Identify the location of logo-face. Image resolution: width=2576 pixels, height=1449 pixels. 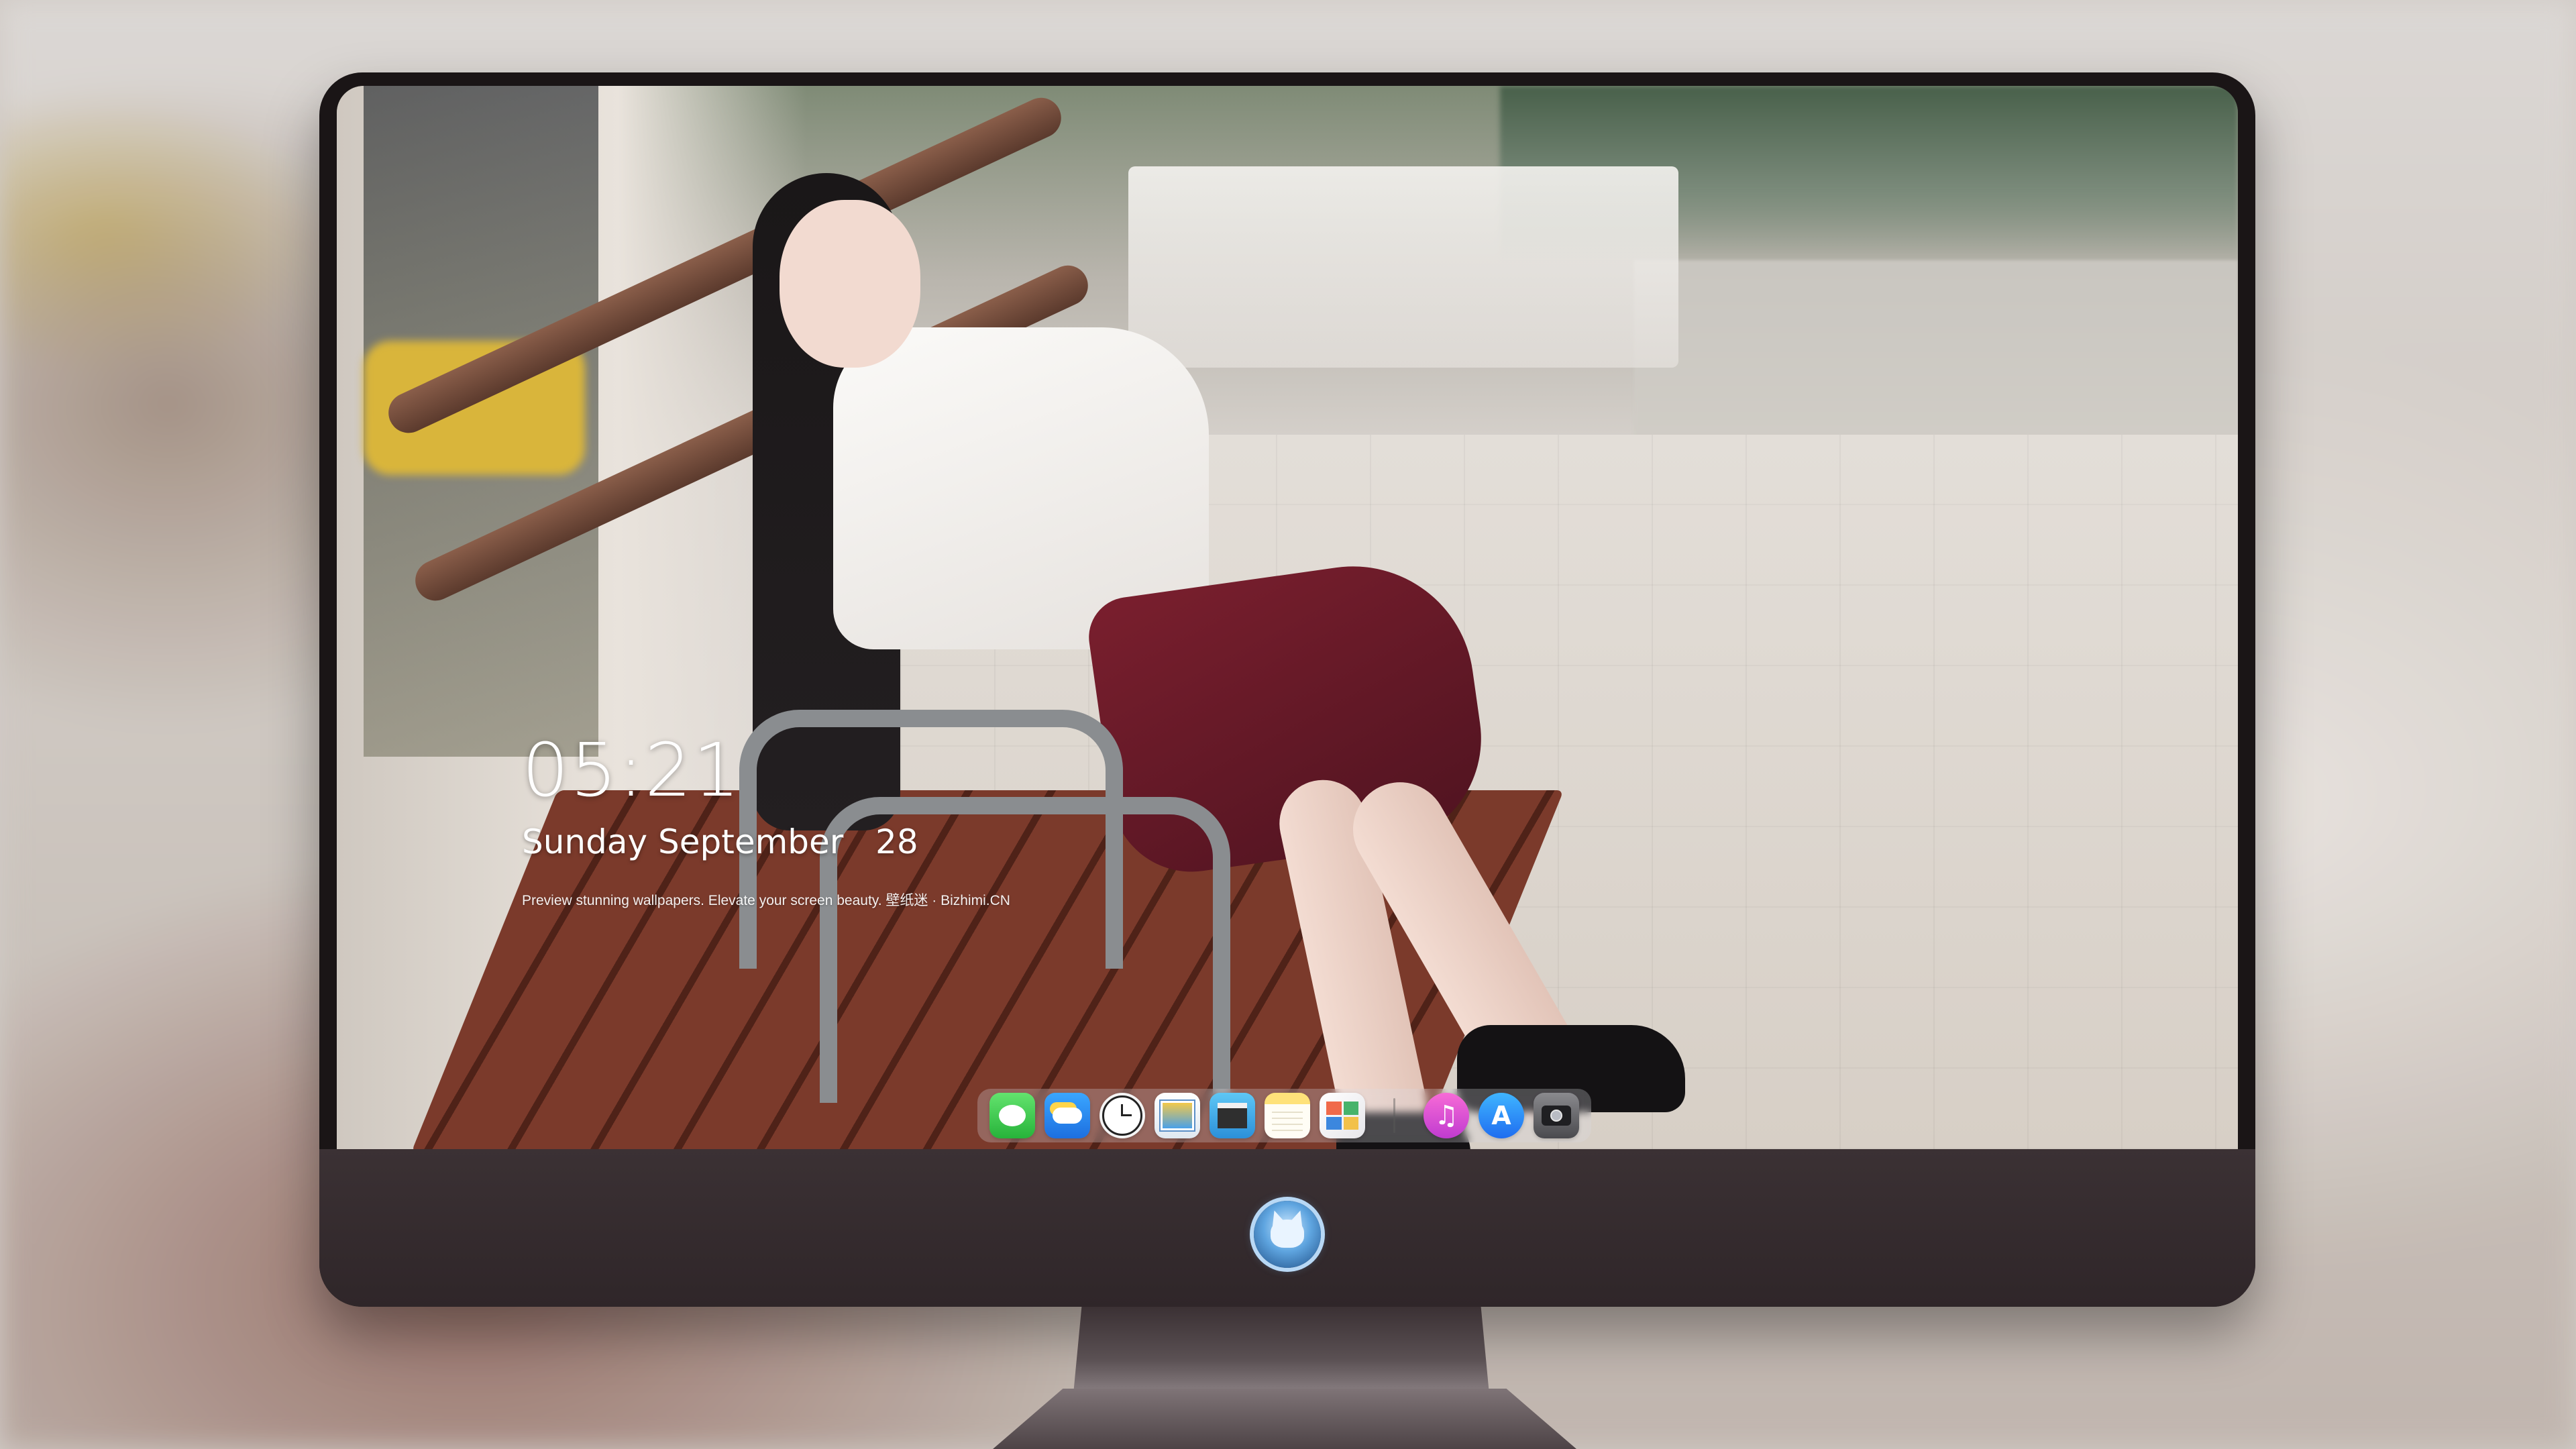
(1287, 1234).